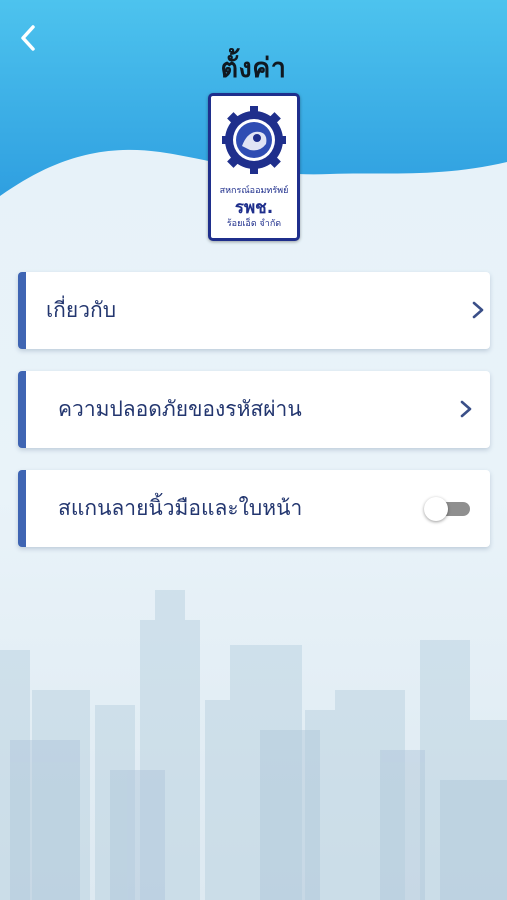 The image size is (507, 900). What do you see at coordinates (81, 310) in the screenshot?
I see `menu-item-label: เกี่ยวกับ` at bounding box center [81, 310].